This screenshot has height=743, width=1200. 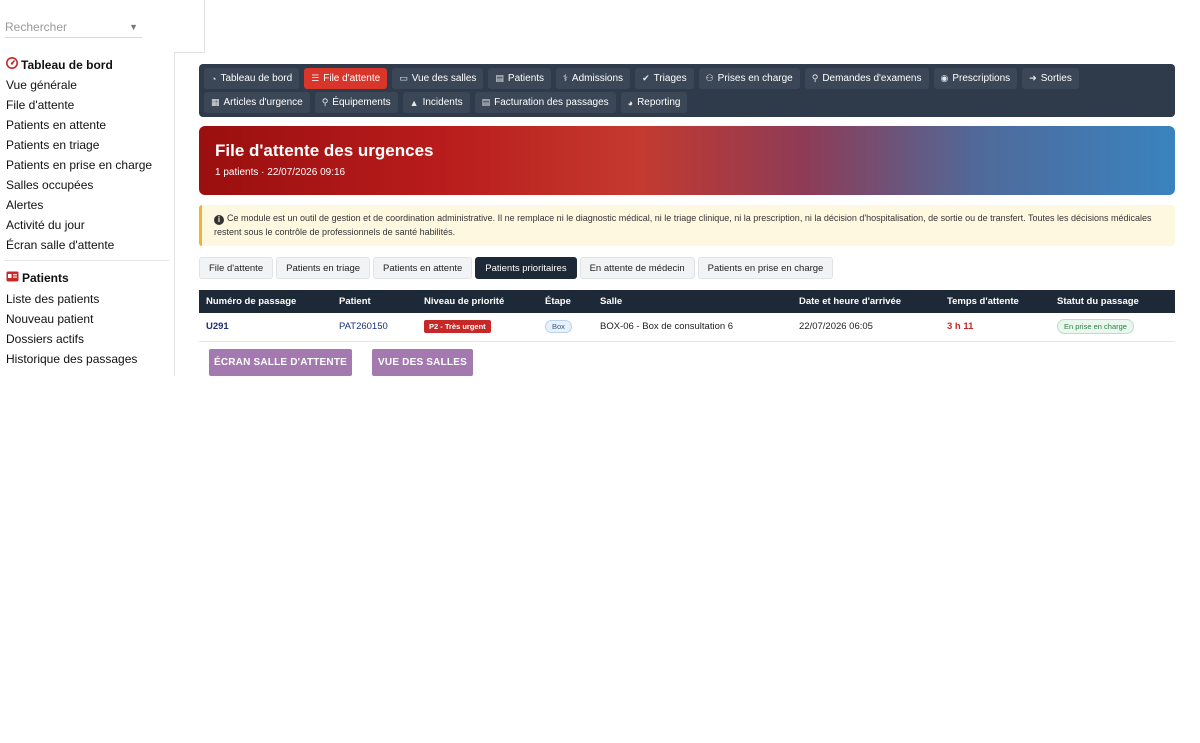 I want to click on tab-patients-prioritaires: Patients prioritaires, so click(x=526, y=268).